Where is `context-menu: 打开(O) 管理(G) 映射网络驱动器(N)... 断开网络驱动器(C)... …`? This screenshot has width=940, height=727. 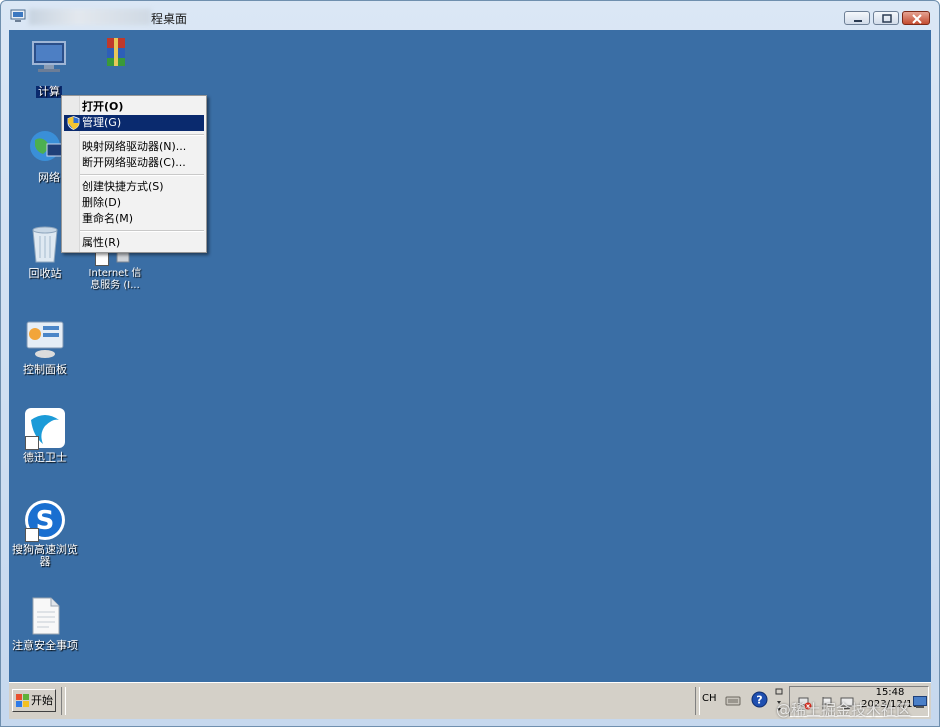
context-menu: 打开(O) 管理(G) 映射网络驱动器(N)... 断开网络驱动器(C)... … is located at coordinates (134, 174).